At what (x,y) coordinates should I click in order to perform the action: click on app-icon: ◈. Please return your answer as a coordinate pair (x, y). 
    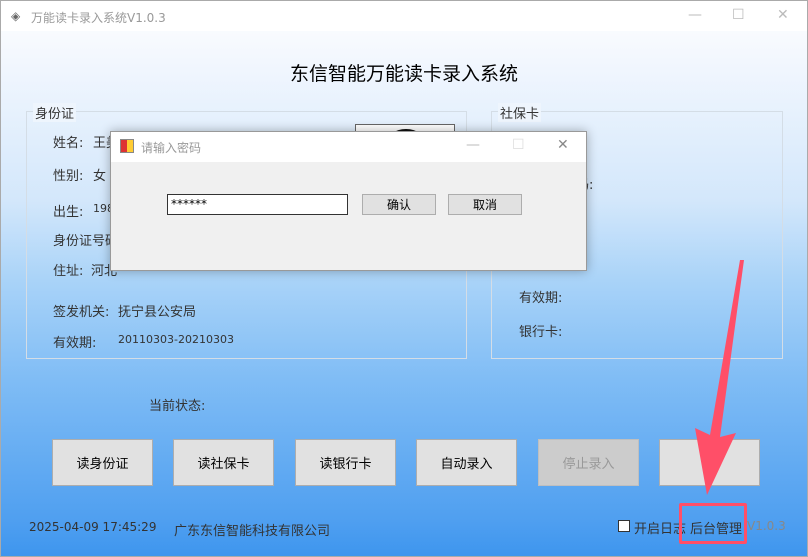
    Looking at the image, I should click on (16, 16).